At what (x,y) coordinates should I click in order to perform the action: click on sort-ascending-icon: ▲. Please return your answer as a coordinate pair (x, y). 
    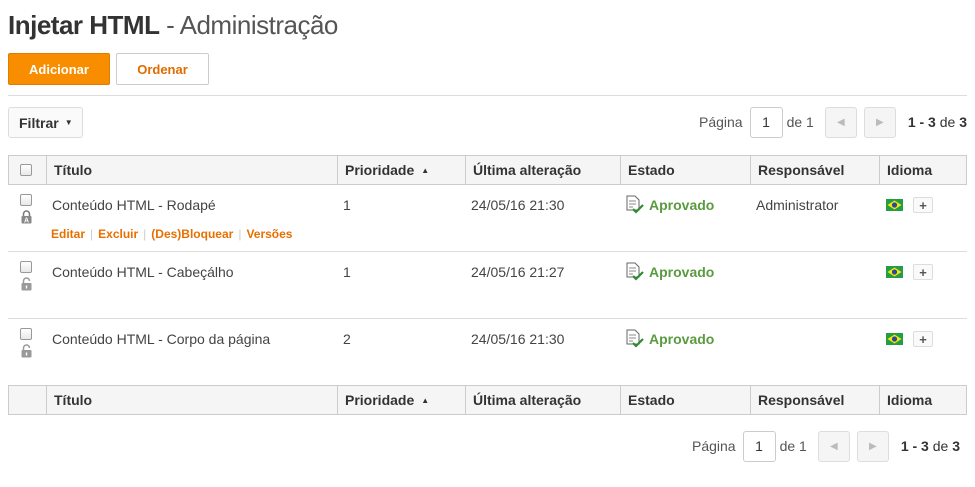
    Looking at the image, I should click on (425, 170).